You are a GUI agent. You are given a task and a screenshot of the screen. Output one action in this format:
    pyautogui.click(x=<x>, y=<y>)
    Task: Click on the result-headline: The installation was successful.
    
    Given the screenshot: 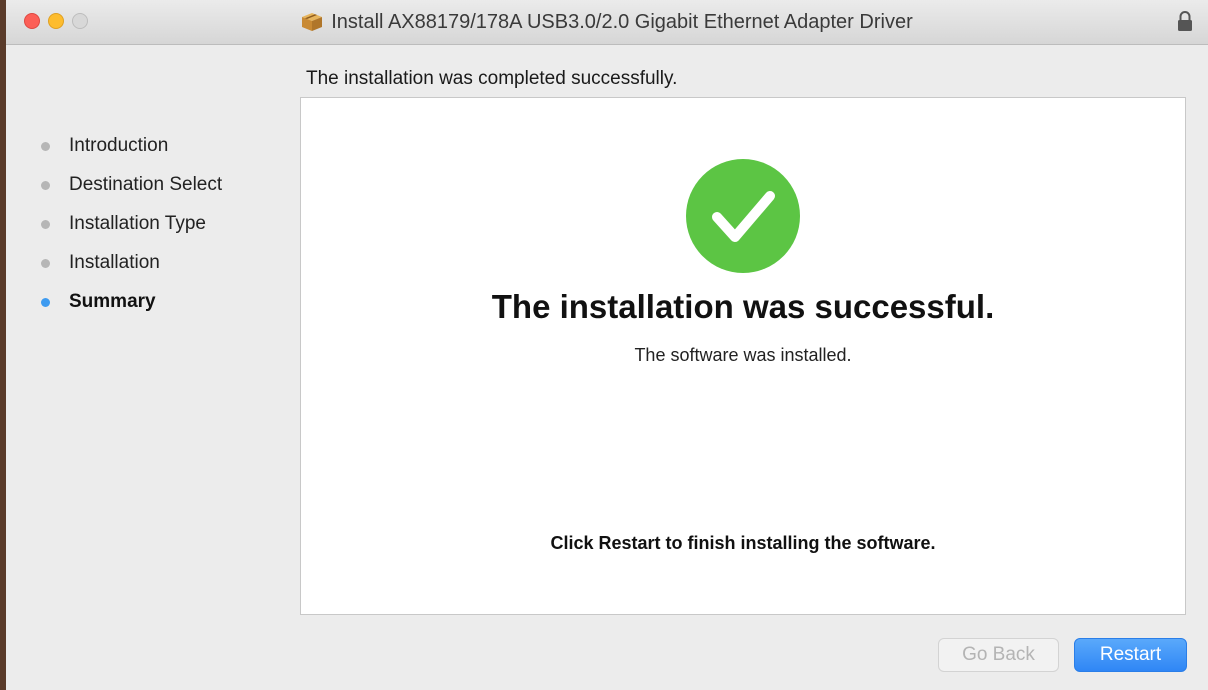 What is the action you would take?
    pyautogui.click(x=743, y=306)
    